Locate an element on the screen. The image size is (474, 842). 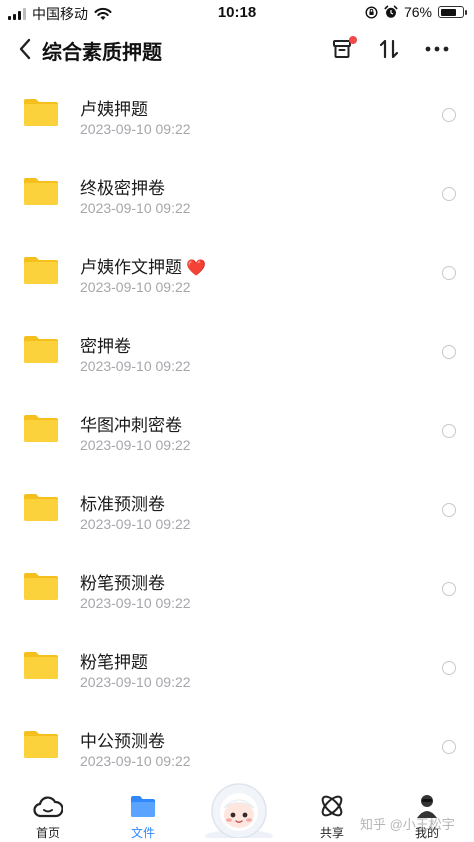
file-name-text: 标准预测卷 is located at coordinates (122, 504).